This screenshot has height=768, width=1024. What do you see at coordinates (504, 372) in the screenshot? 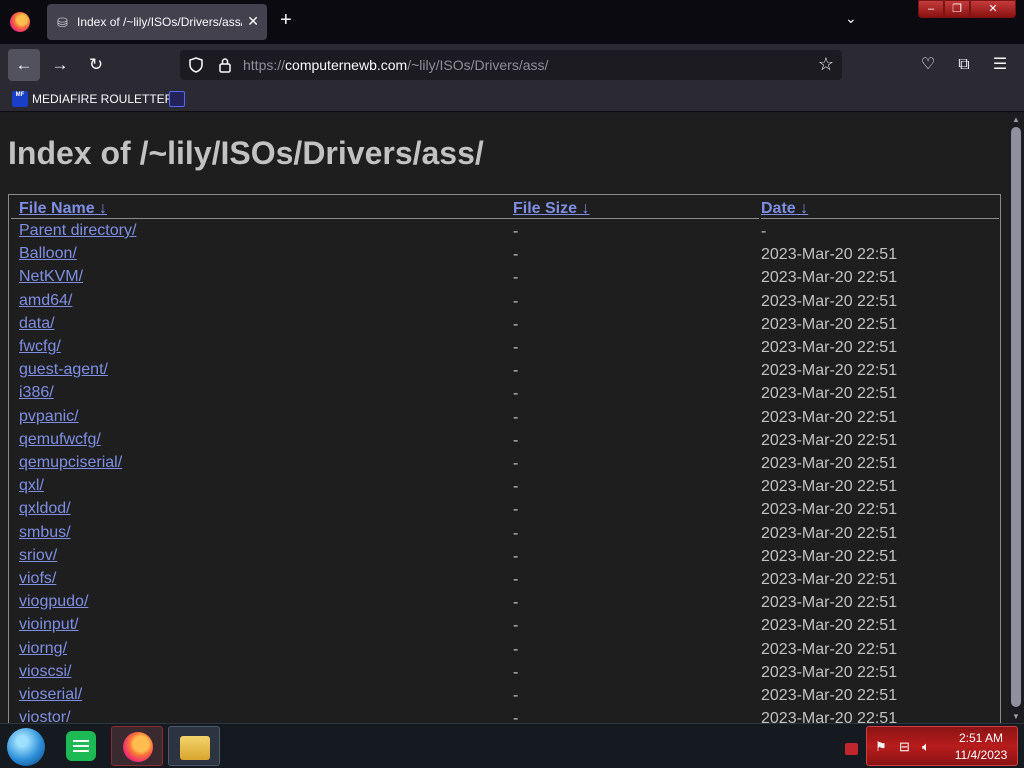
I see `table-row: guest-agent/ - 2023-Mar-20 22:51` at bounding box center [504, 372].